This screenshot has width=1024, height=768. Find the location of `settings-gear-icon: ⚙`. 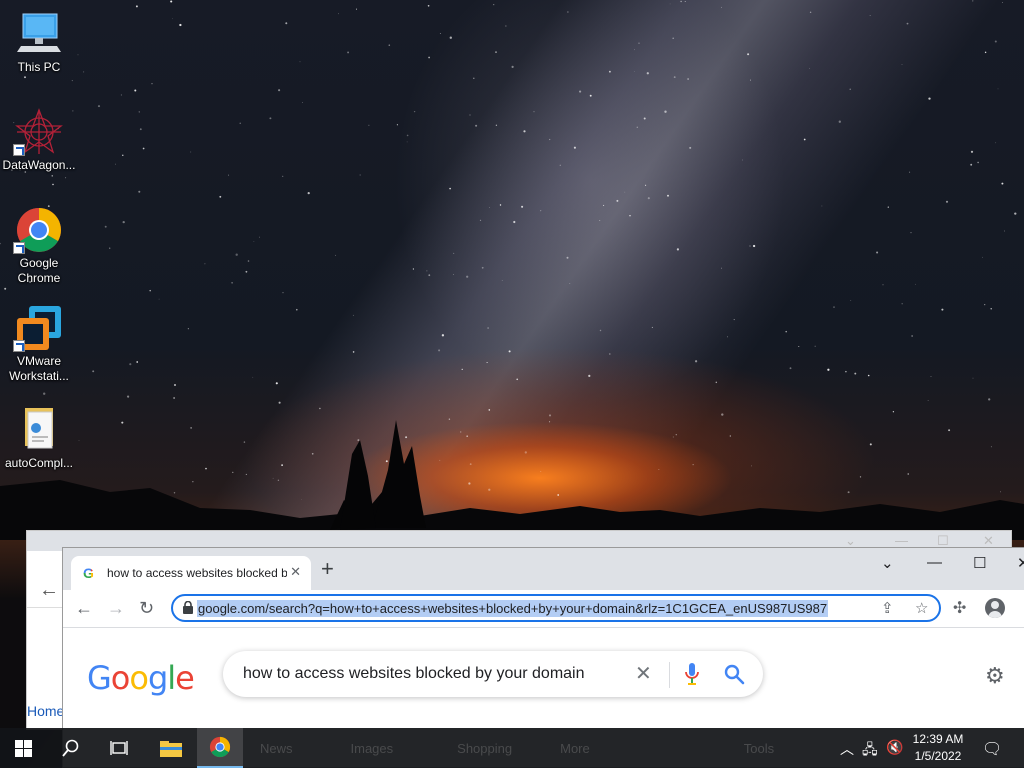

settings-gear-icon: ⚙ is located at coordinates (995, 676).